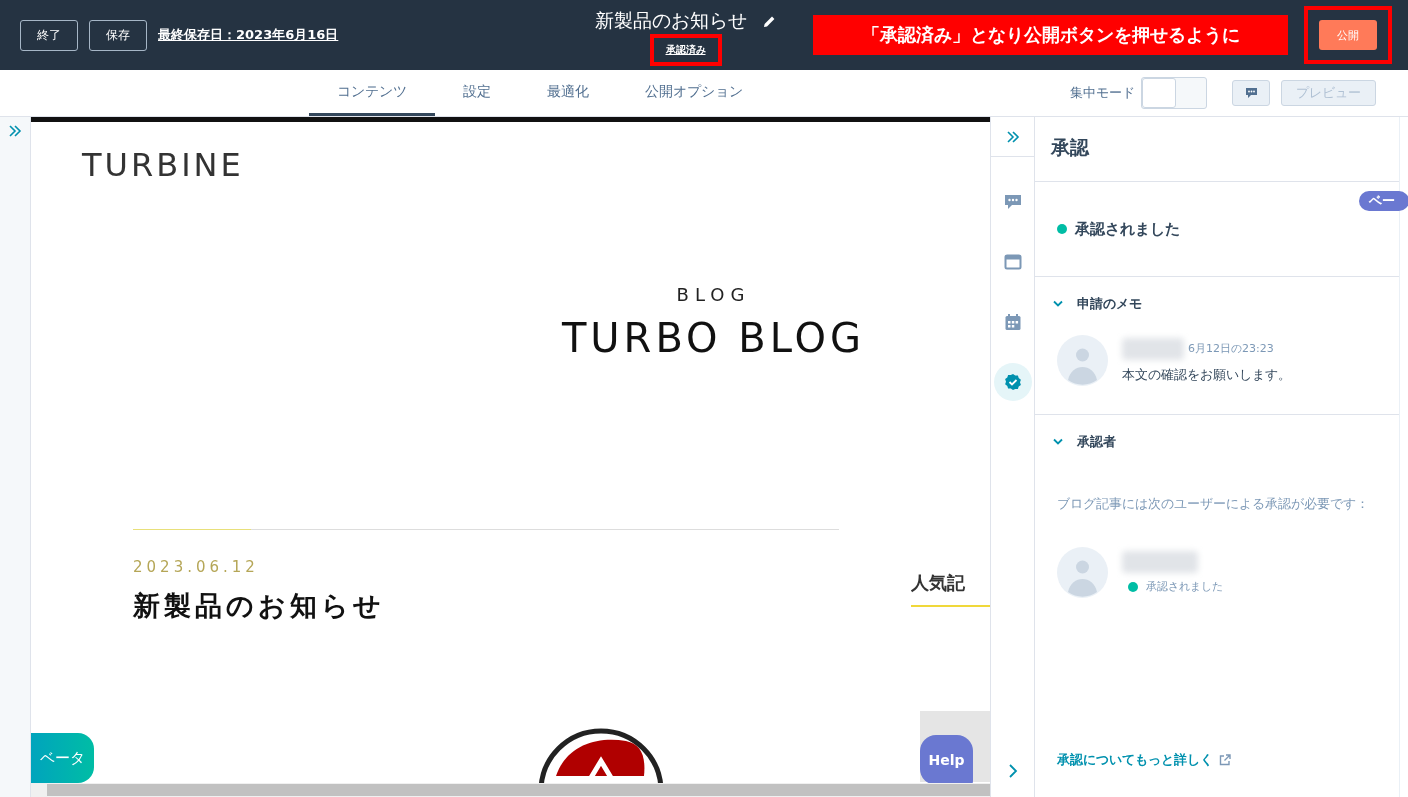 The image size is (1408, 797). I want to click on header-button: 保存, so click(118, 35).